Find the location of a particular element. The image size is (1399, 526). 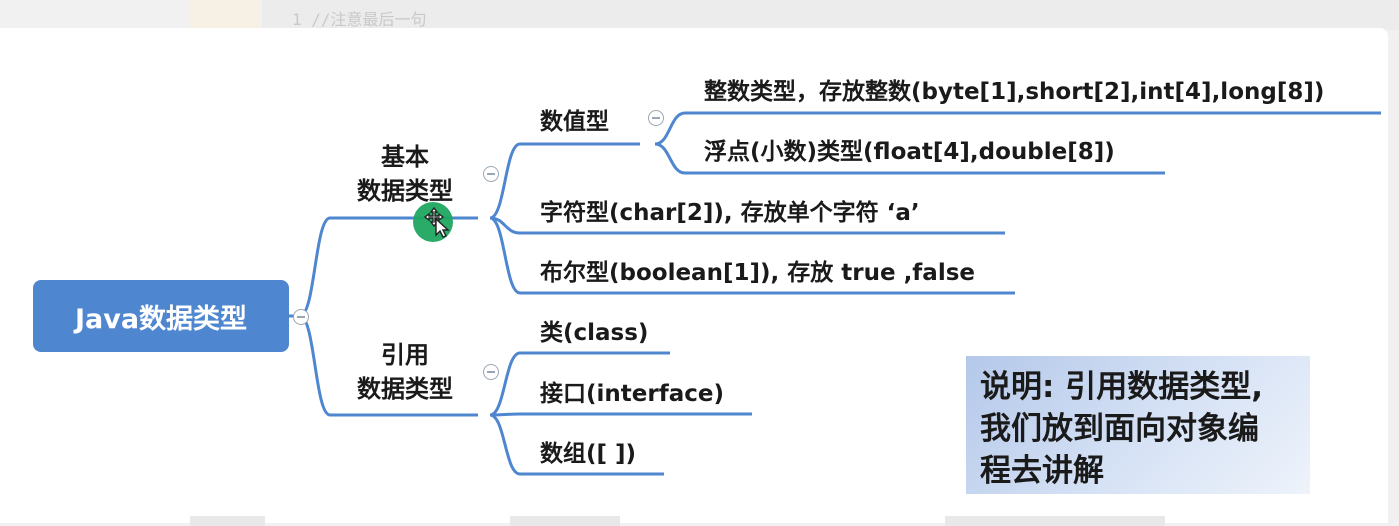

leaf-char: 字符型(char[2]), 存放单个字符 ‘a’ is located at coordinates (730, 210).